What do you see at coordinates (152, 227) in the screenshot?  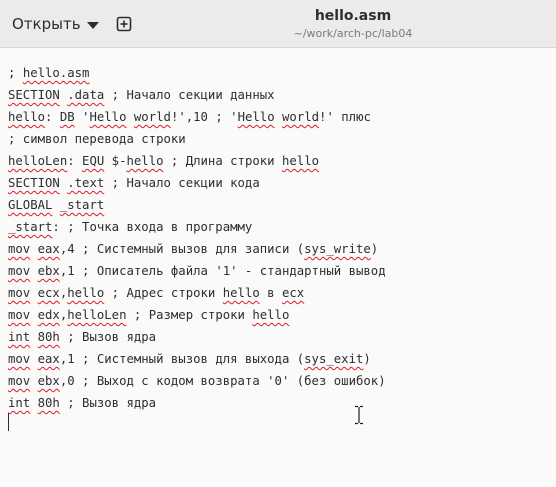 I see `code-text: : ; Точка входа в программу` at bounding box center [152, 227].